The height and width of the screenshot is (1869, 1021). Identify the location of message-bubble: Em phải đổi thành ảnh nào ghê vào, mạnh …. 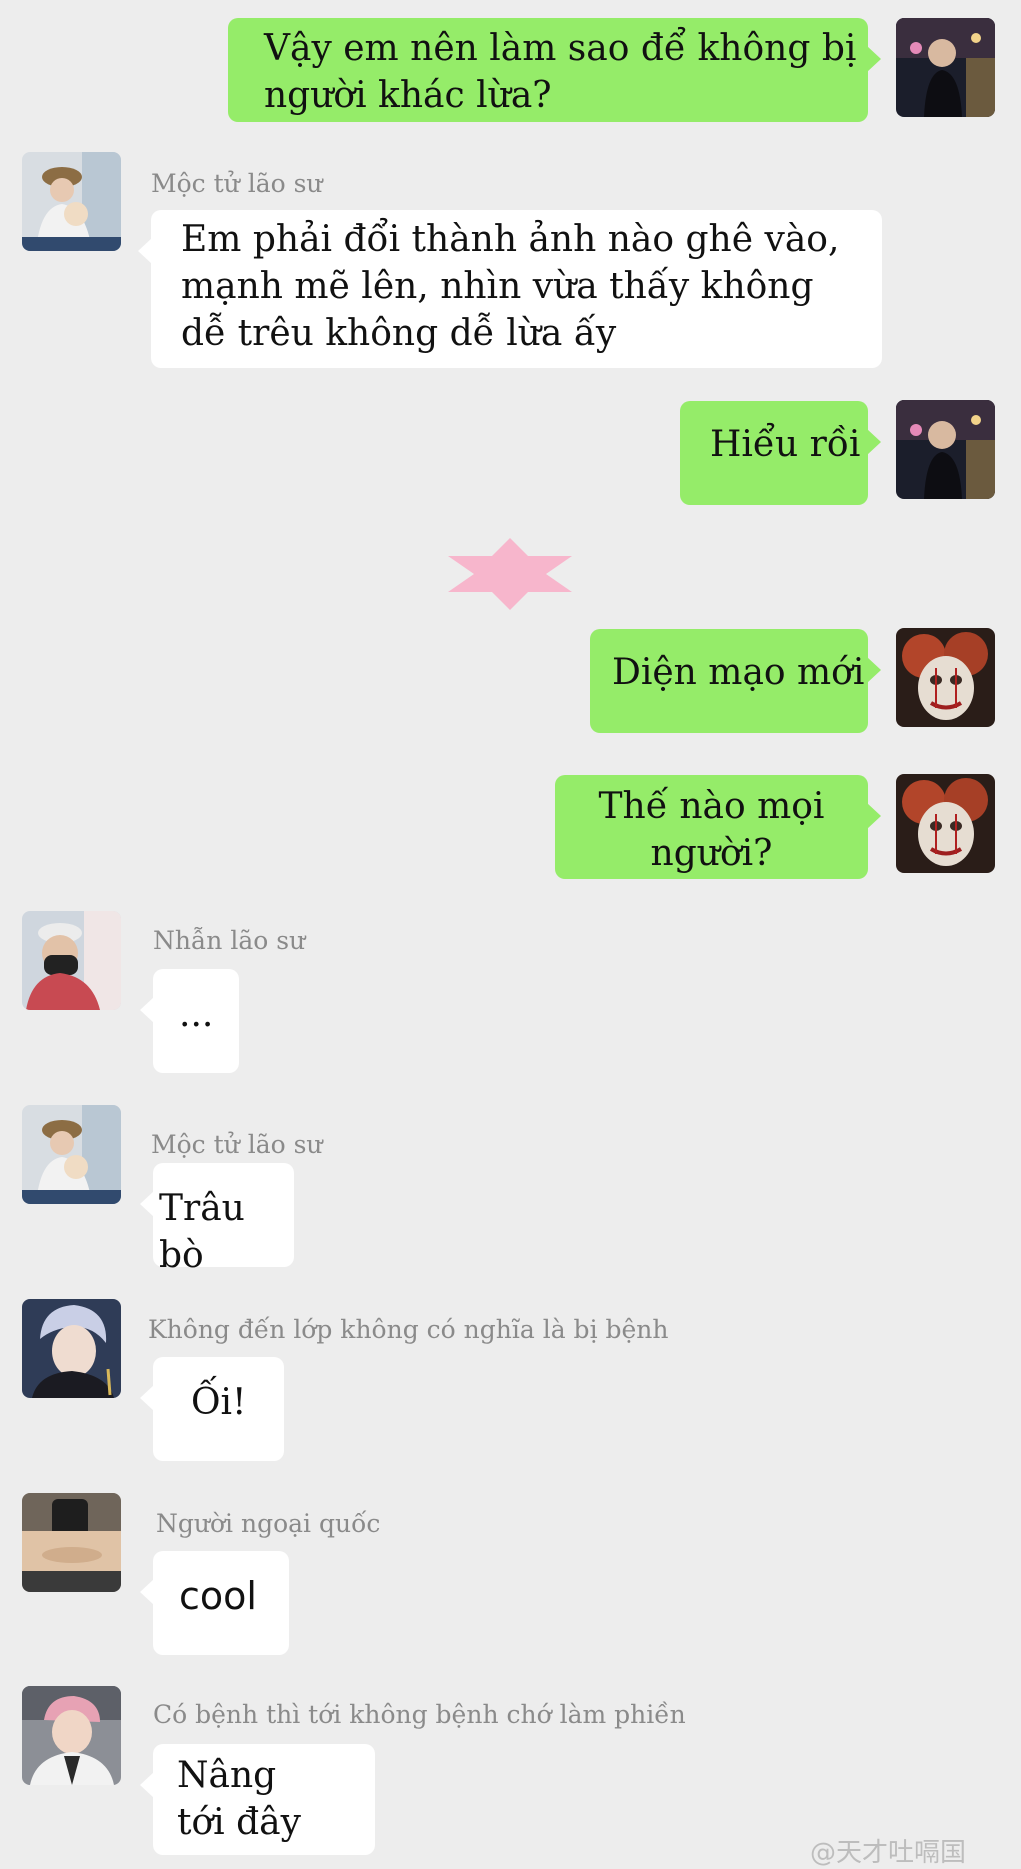
(510, 289).